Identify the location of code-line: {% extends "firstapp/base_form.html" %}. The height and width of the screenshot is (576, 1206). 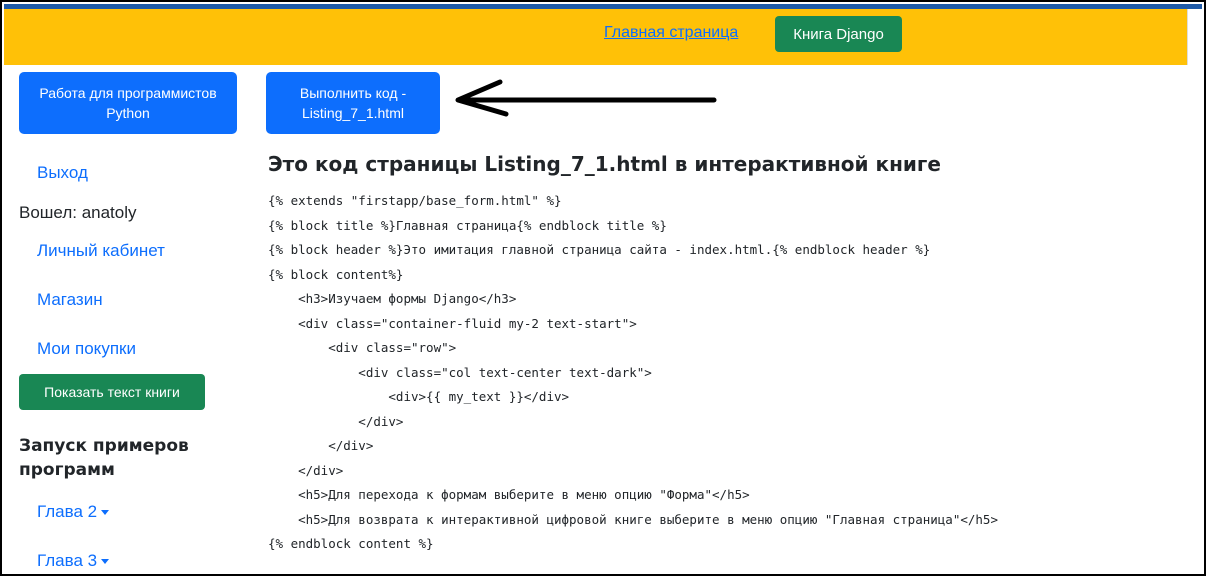
(415, 200).